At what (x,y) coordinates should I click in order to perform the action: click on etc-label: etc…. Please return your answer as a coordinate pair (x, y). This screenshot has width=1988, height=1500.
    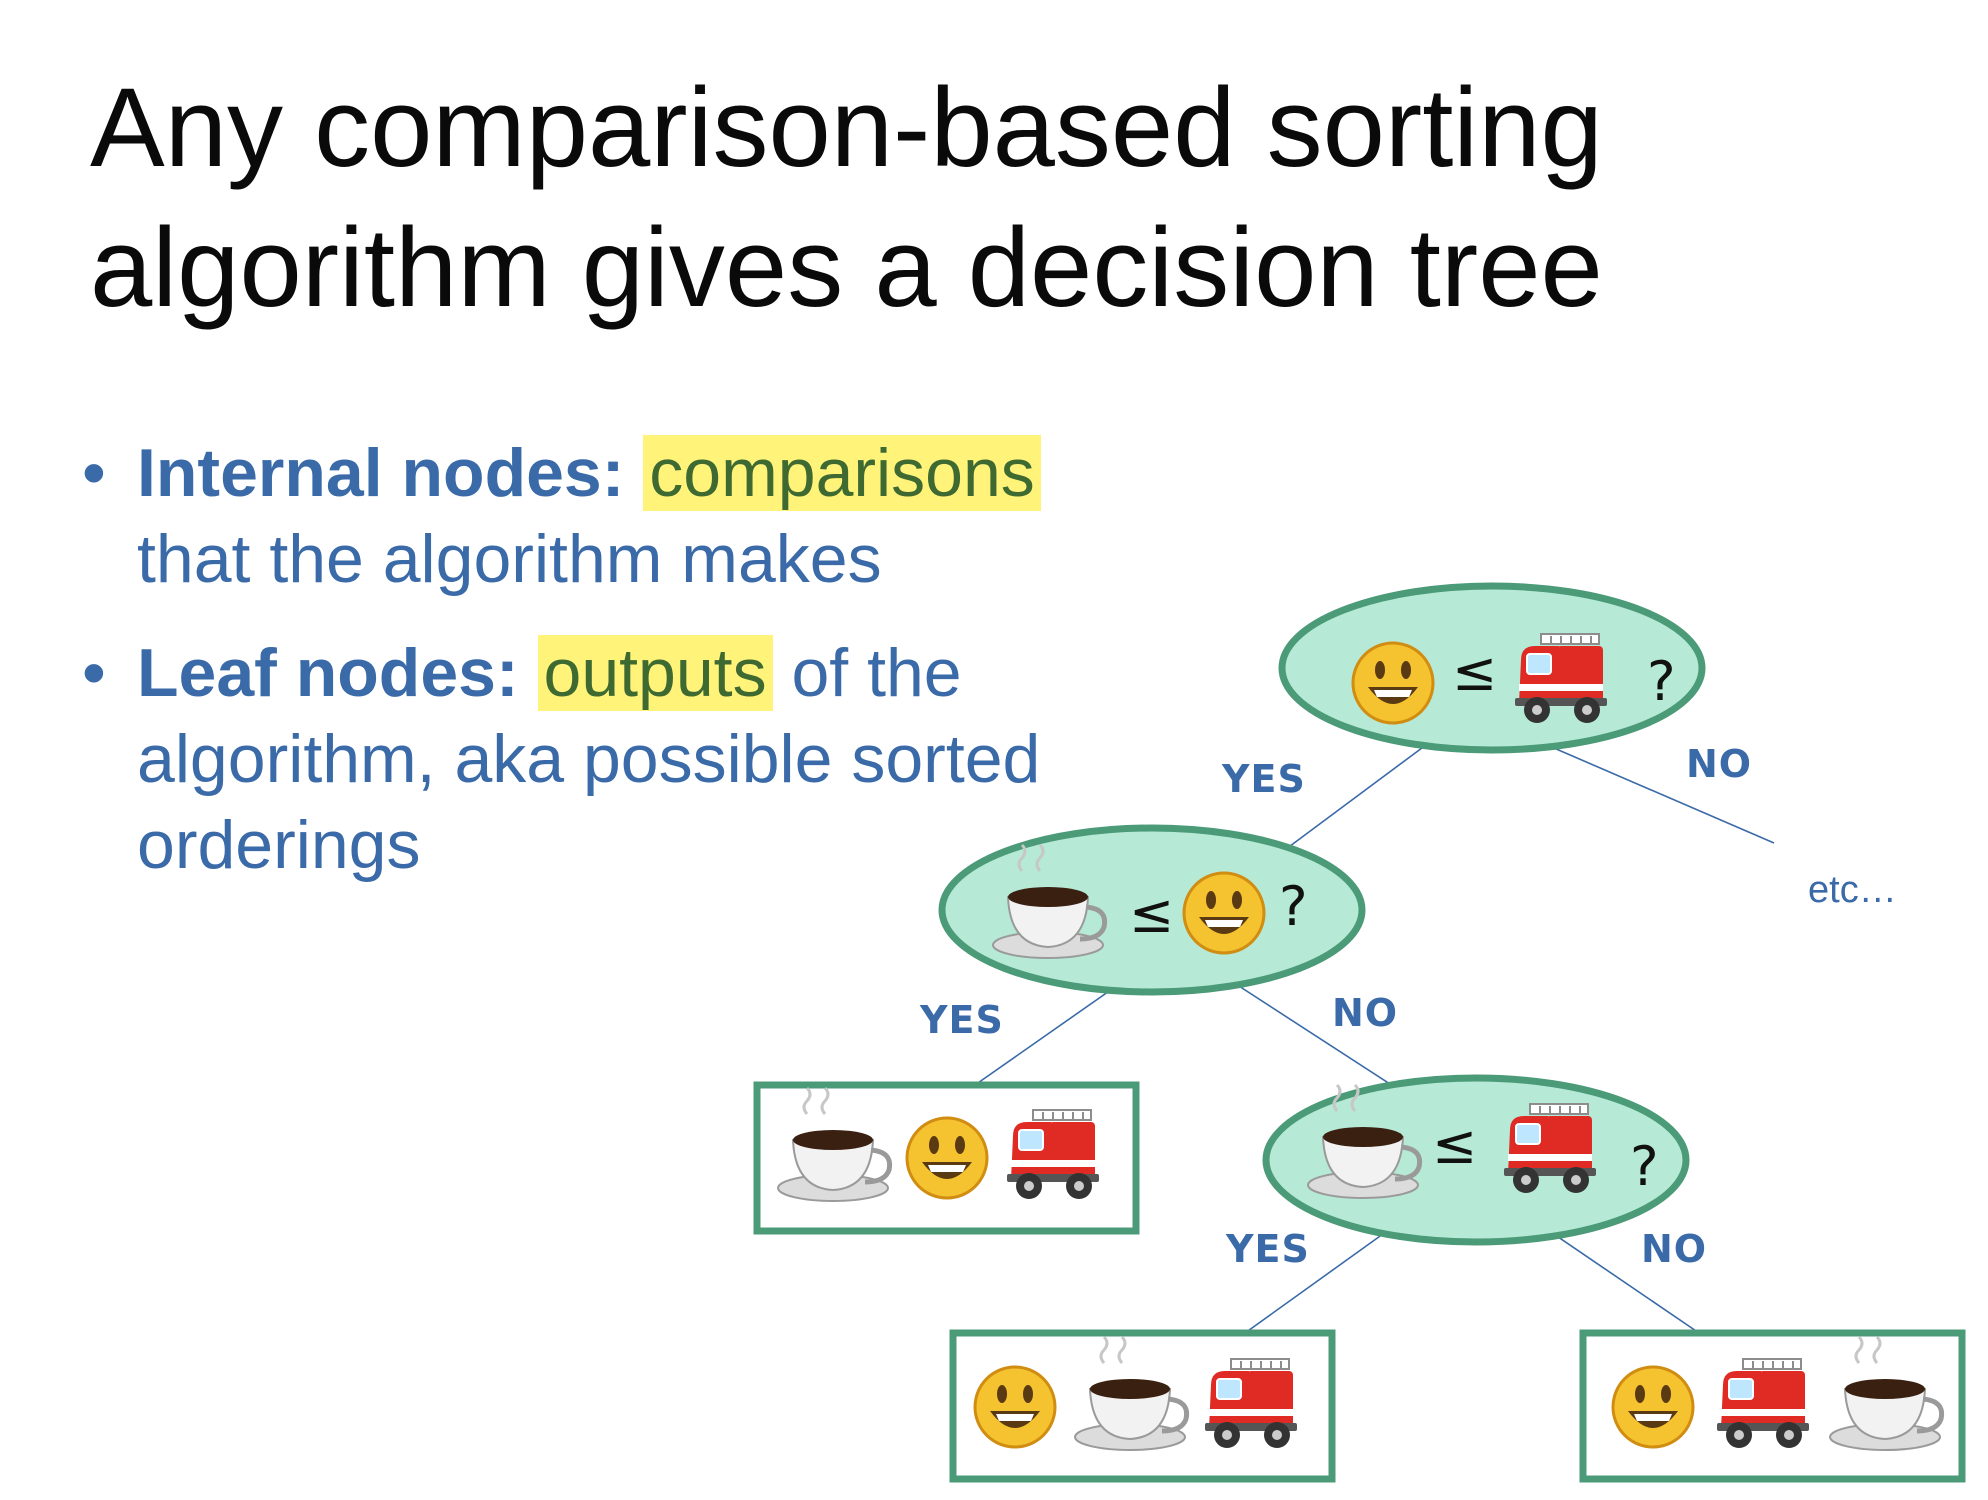
    Looking at the image, I should click on (1852, 890).